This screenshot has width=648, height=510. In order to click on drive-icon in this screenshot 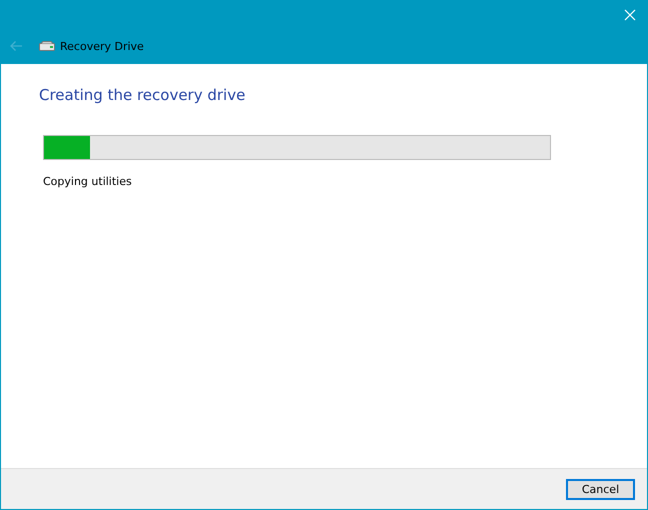, I will do `click(47, 46)`.